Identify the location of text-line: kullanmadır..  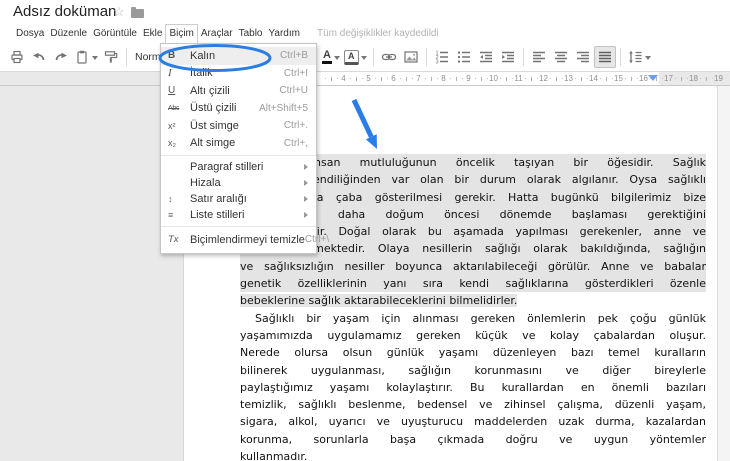
(473, 454).